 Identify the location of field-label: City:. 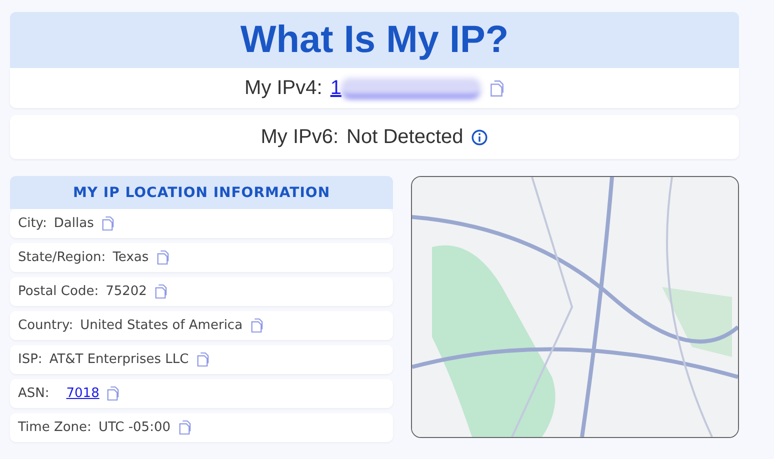
(32, 223).